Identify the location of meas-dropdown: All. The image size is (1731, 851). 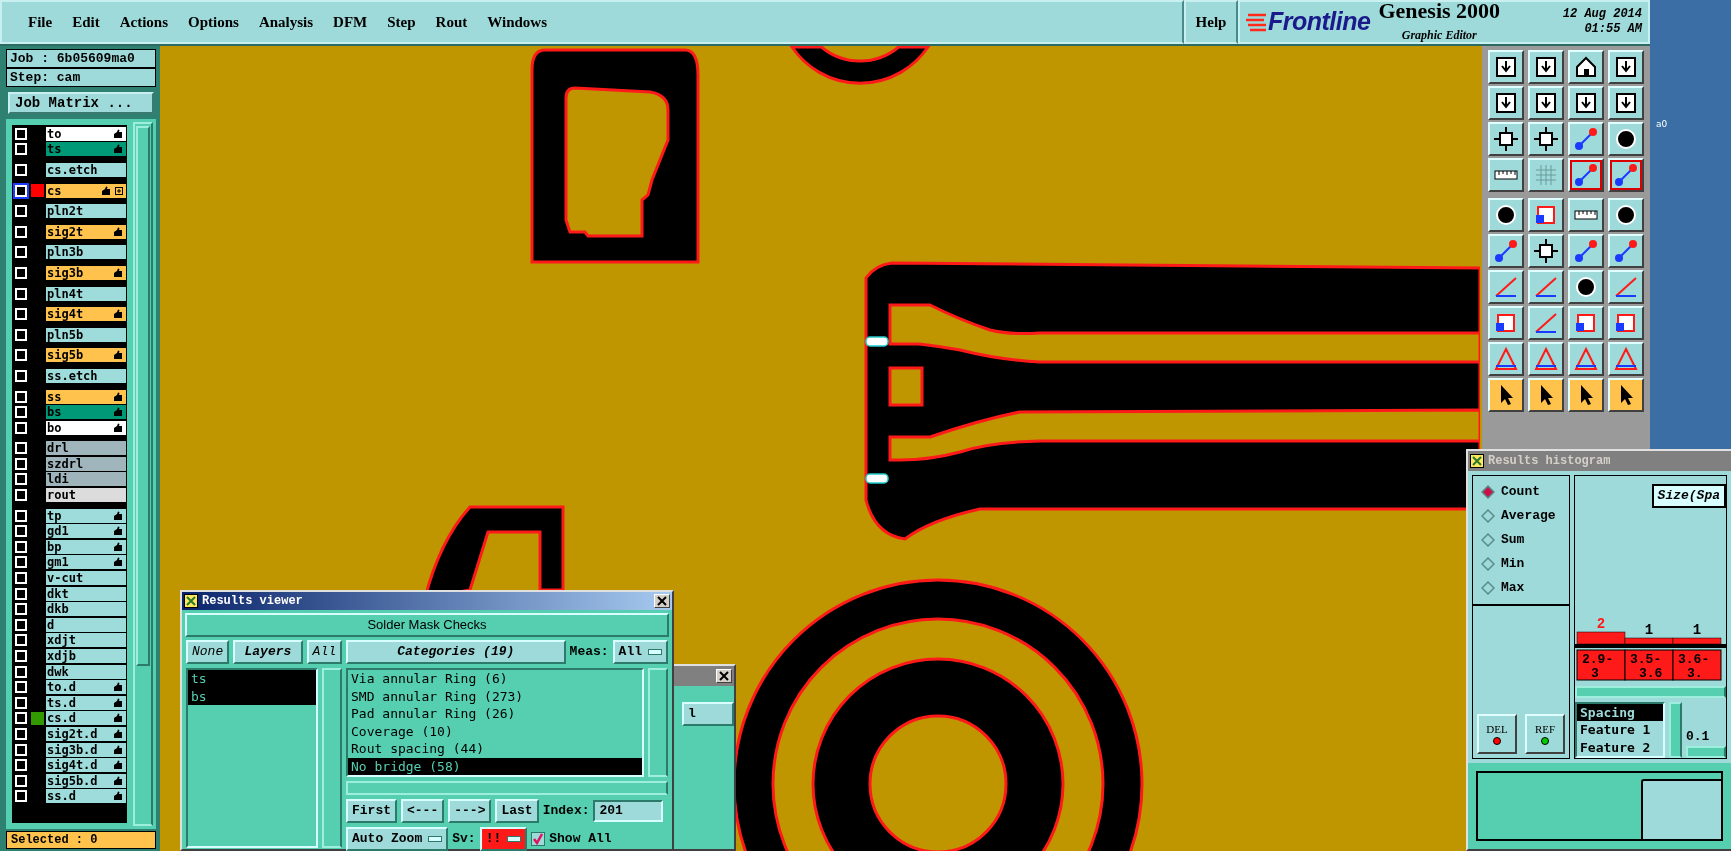
(640, 652).